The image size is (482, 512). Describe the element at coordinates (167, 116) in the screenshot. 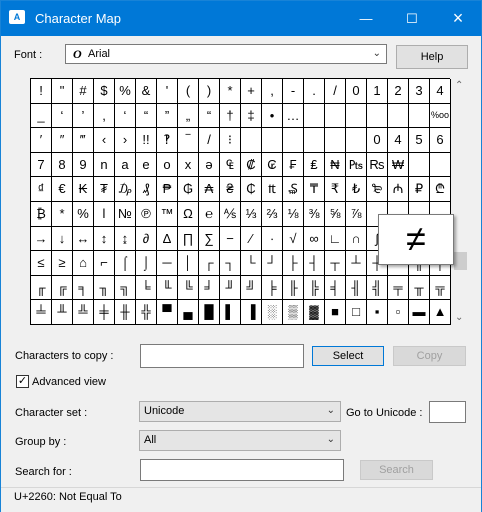

I see `character-cell: ”` at that location.